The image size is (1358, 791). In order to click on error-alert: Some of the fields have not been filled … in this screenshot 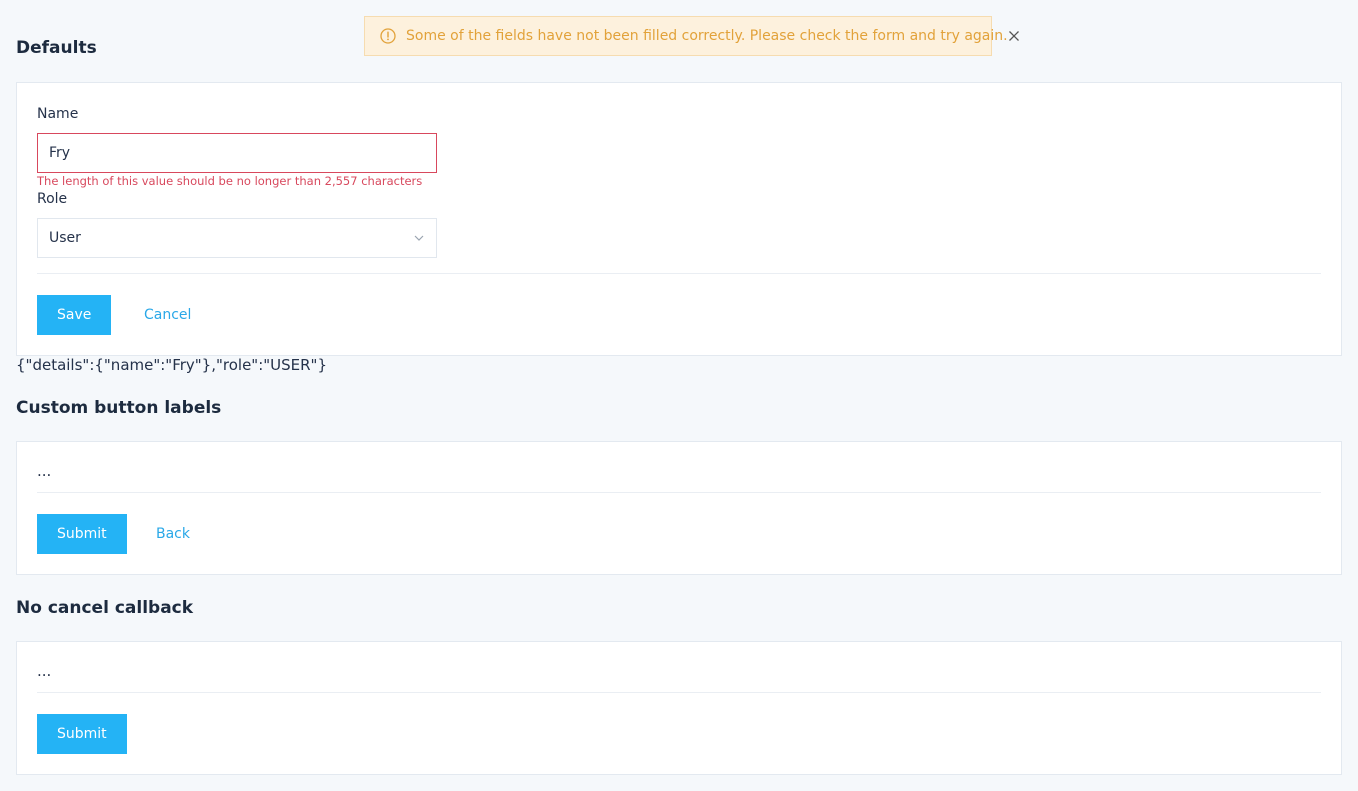, I will do `click(691, 36)`.